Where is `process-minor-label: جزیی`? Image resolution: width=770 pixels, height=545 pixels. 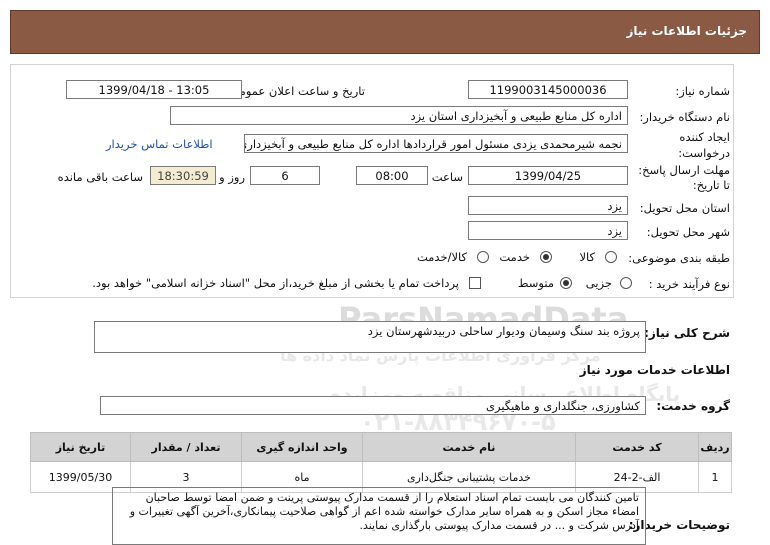
process-minor-label: جزیی is located at coordinates (598, 283).